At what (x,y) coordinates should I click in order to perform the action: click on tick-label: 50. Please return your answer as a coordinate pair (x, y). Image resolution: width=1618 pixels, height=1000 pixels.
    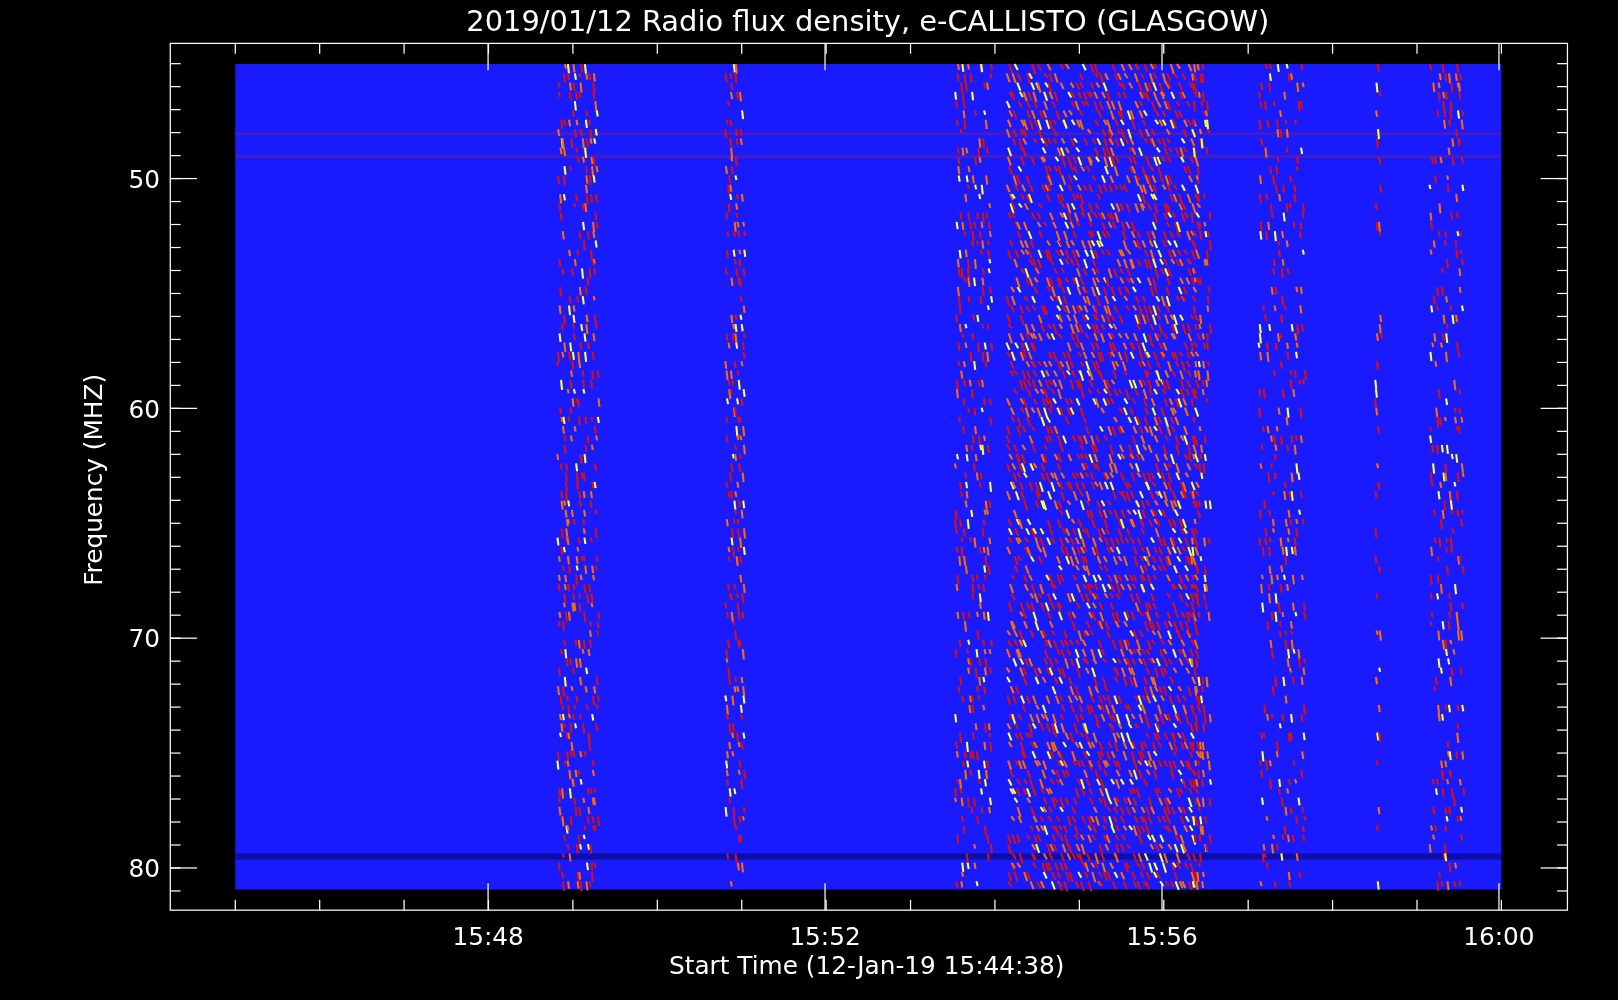
    Looking at the image, I should click on (144, 179).